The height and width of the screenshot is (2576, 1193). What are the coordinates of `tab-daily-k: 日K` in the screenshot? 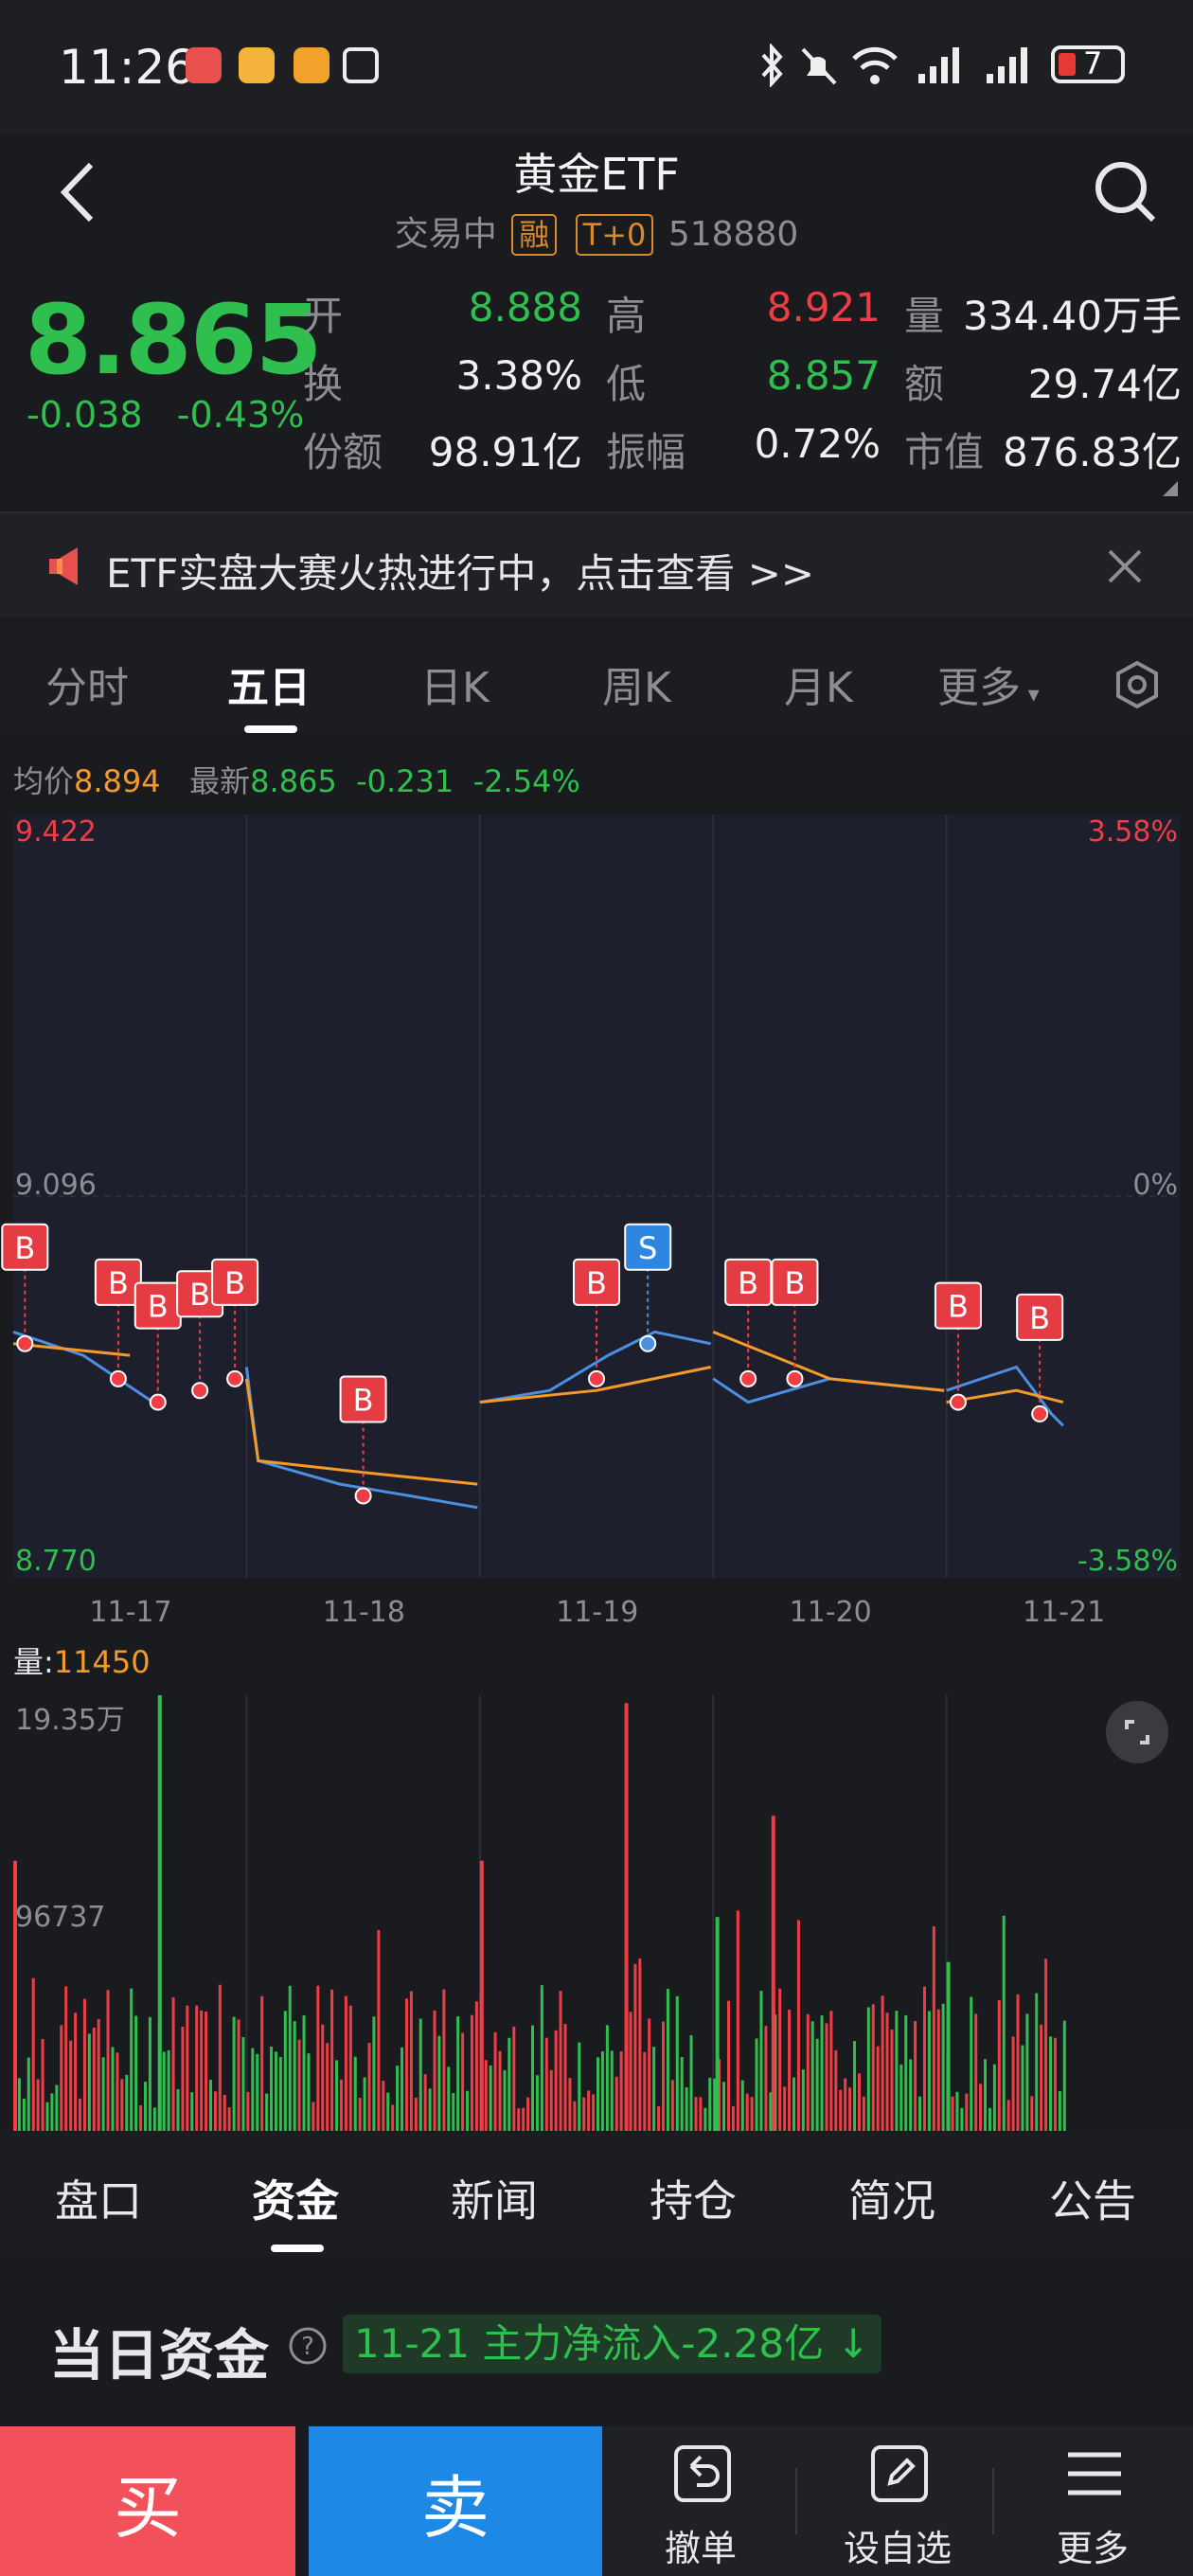 It's located at (455, 683).